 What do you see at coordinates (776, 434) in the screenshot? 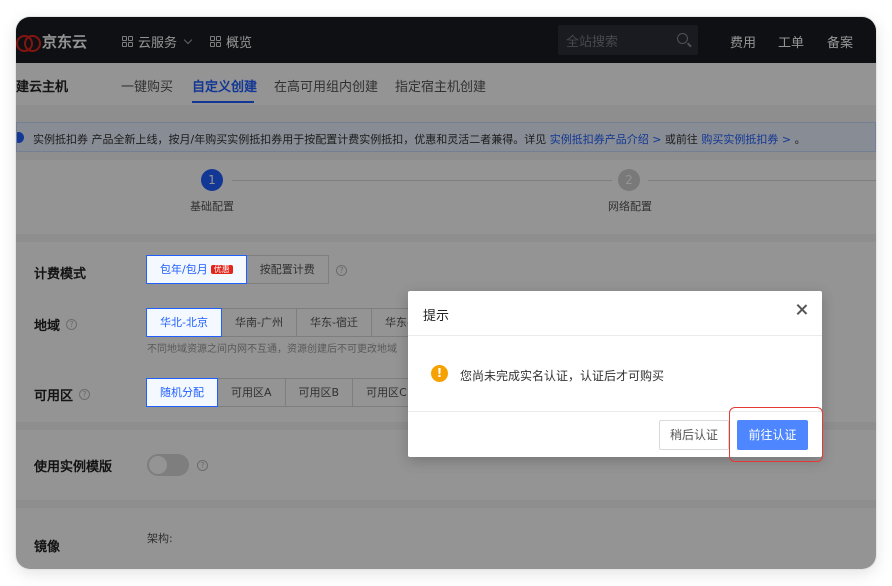
I see `highlight-box` at bounding box center [776, 434].